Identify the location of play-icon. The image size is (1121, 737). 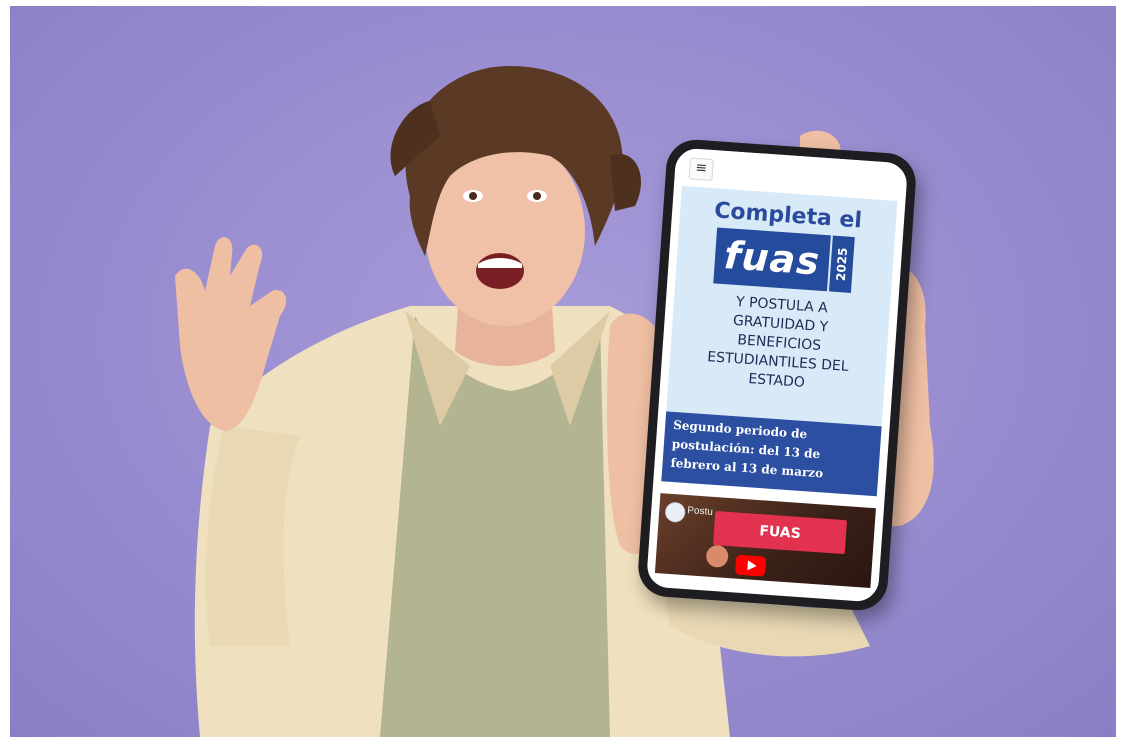
(750, 565).